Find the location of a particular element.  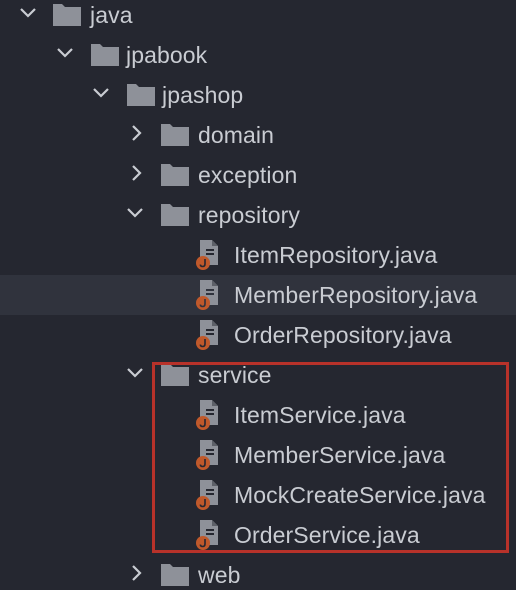

tree-row-label: jpashop is located at coordinates (203, 95).